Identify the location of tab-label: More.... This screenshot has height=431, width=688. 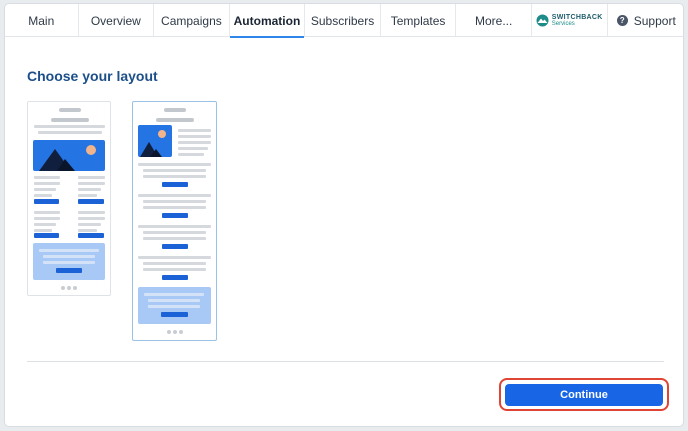
(493, 20).